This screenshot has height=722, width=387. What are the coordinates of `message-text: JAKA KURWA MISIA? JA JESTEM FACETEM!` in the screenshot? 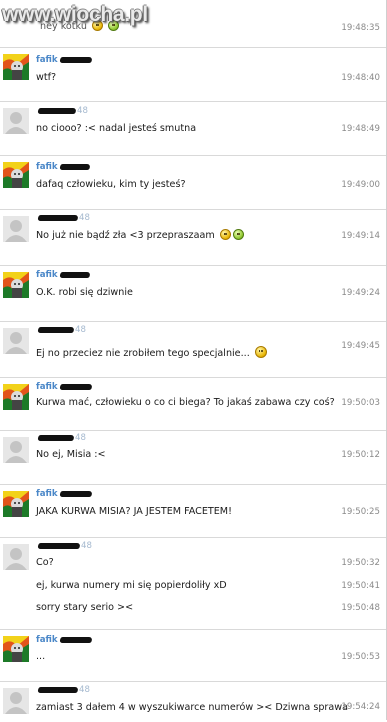 It's located at (134, 511).